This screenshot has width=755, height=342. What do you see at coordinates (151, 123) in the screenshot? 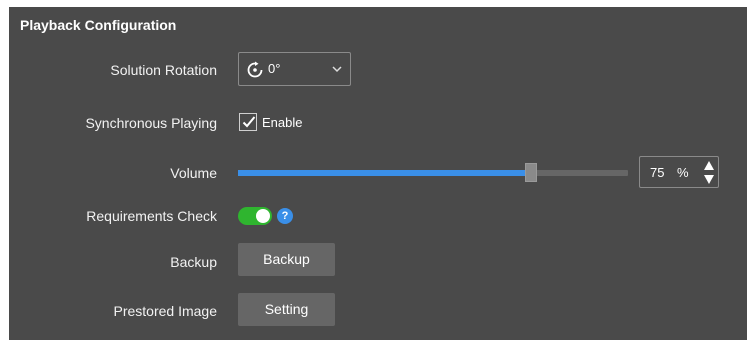
I see `synchronous-playing-label: Synchronous Playing` at bounding box center [151, 123].